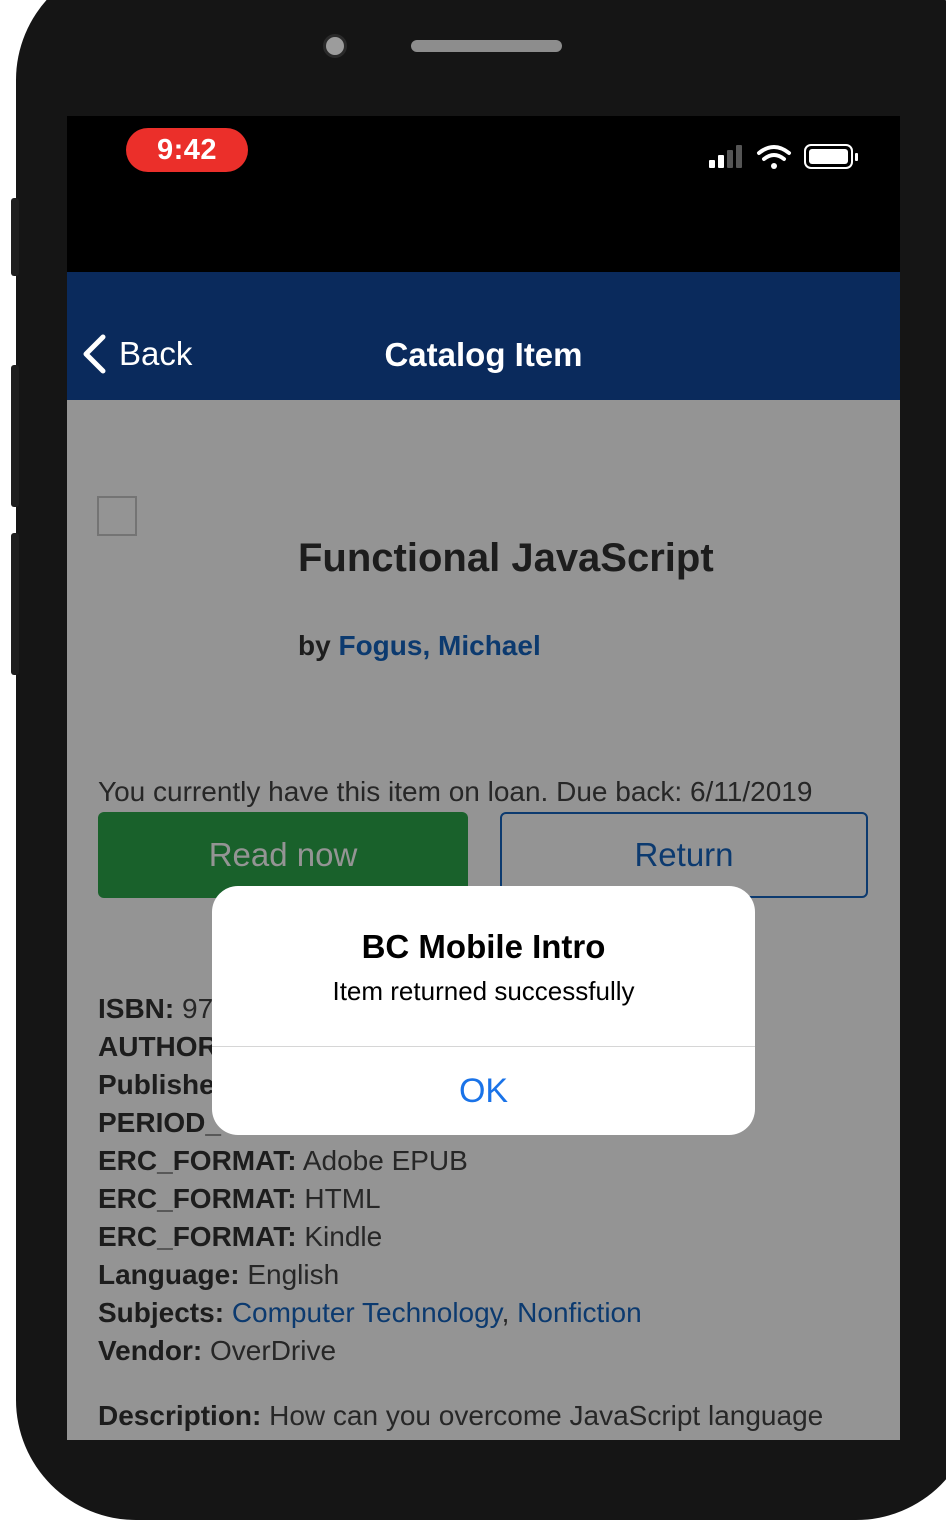  I want to click on alert-message: Item returned successfully, so click(483, 991).